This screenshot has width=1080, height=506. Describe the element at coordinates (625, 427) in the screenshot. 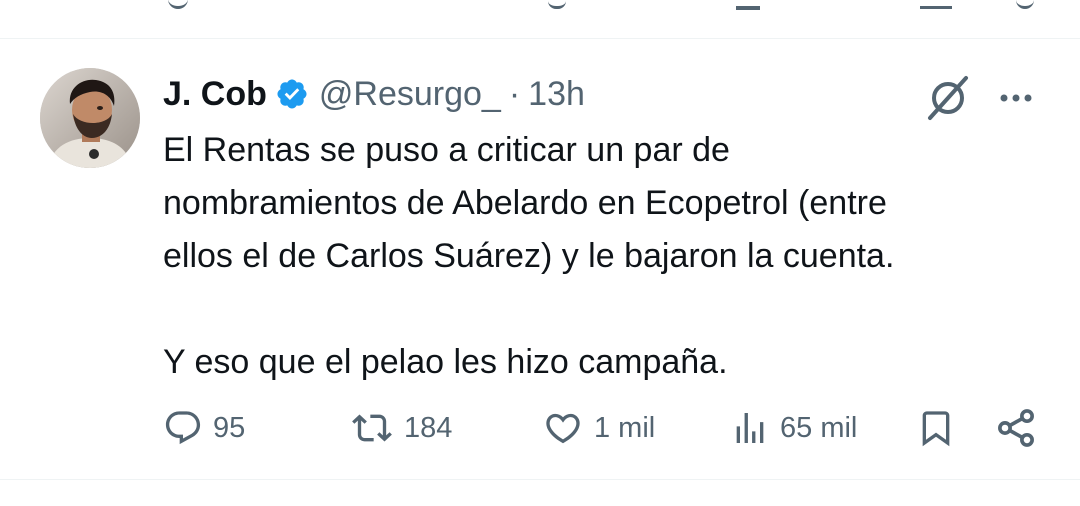

I see `like-count: 1 mil` at that location.